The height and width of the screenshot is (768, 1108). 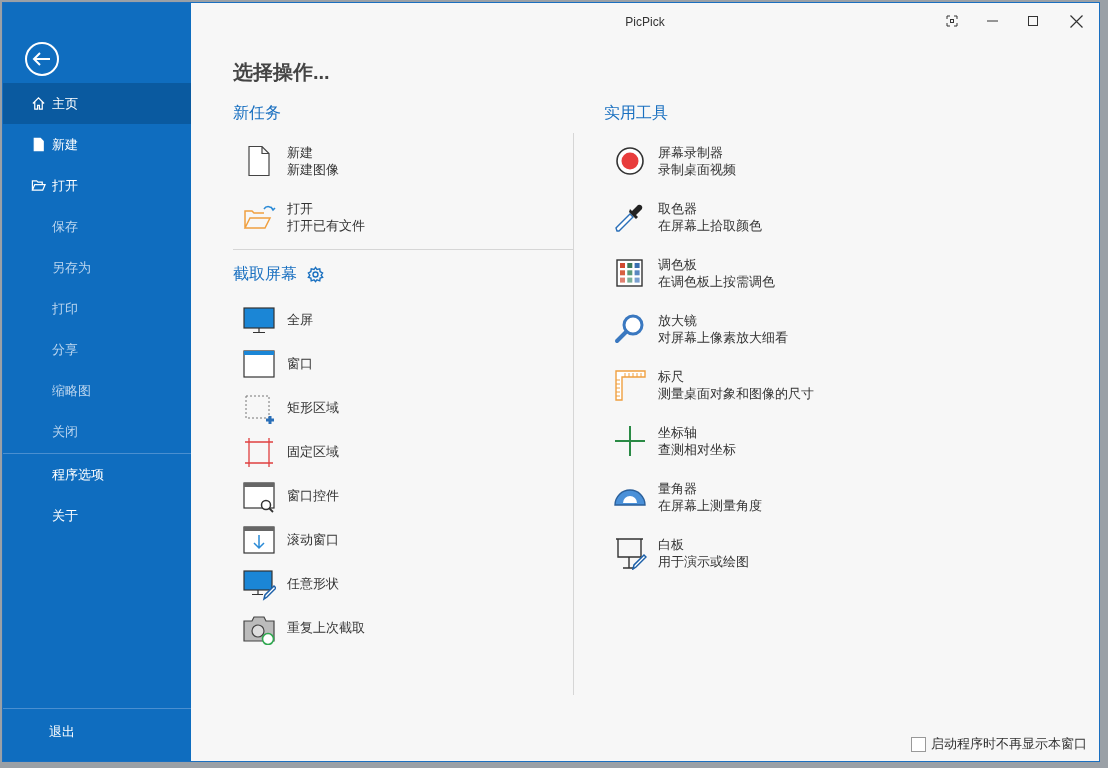 I want to click on tool-description: 在调色板上按需调色, so click(x=716, y=281).